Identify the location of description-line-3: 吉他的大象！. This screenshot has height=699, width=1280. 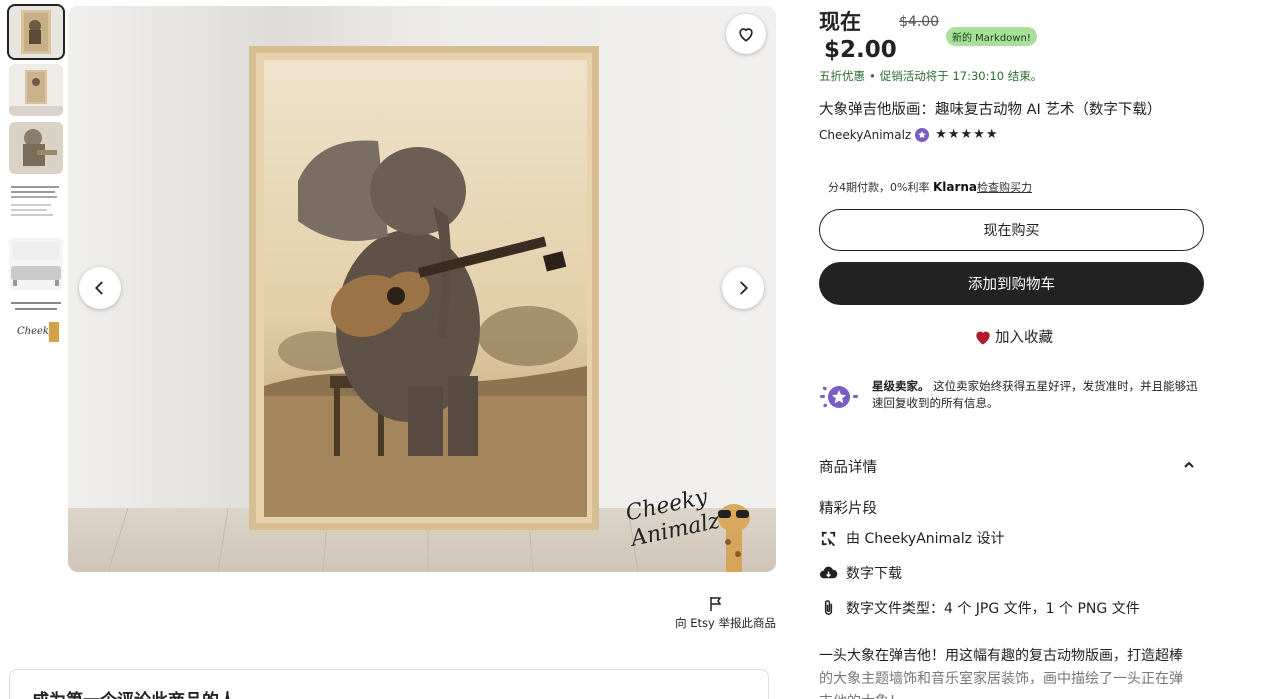
(1014, 695).